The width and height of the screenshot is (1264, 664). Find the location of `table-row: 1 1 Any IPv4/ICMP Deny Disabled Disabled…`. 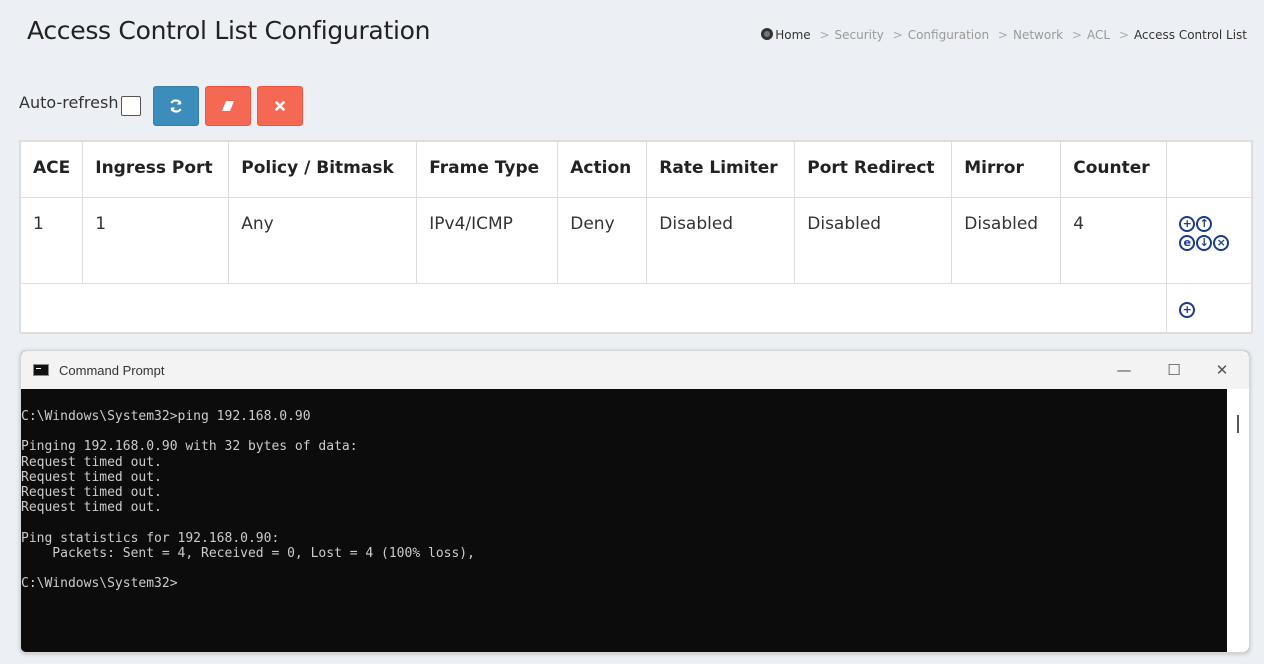

table-row: 1 1 Any IPv4/ICMP Deny Disabled Disabled… is located at coordinates (635, 240).